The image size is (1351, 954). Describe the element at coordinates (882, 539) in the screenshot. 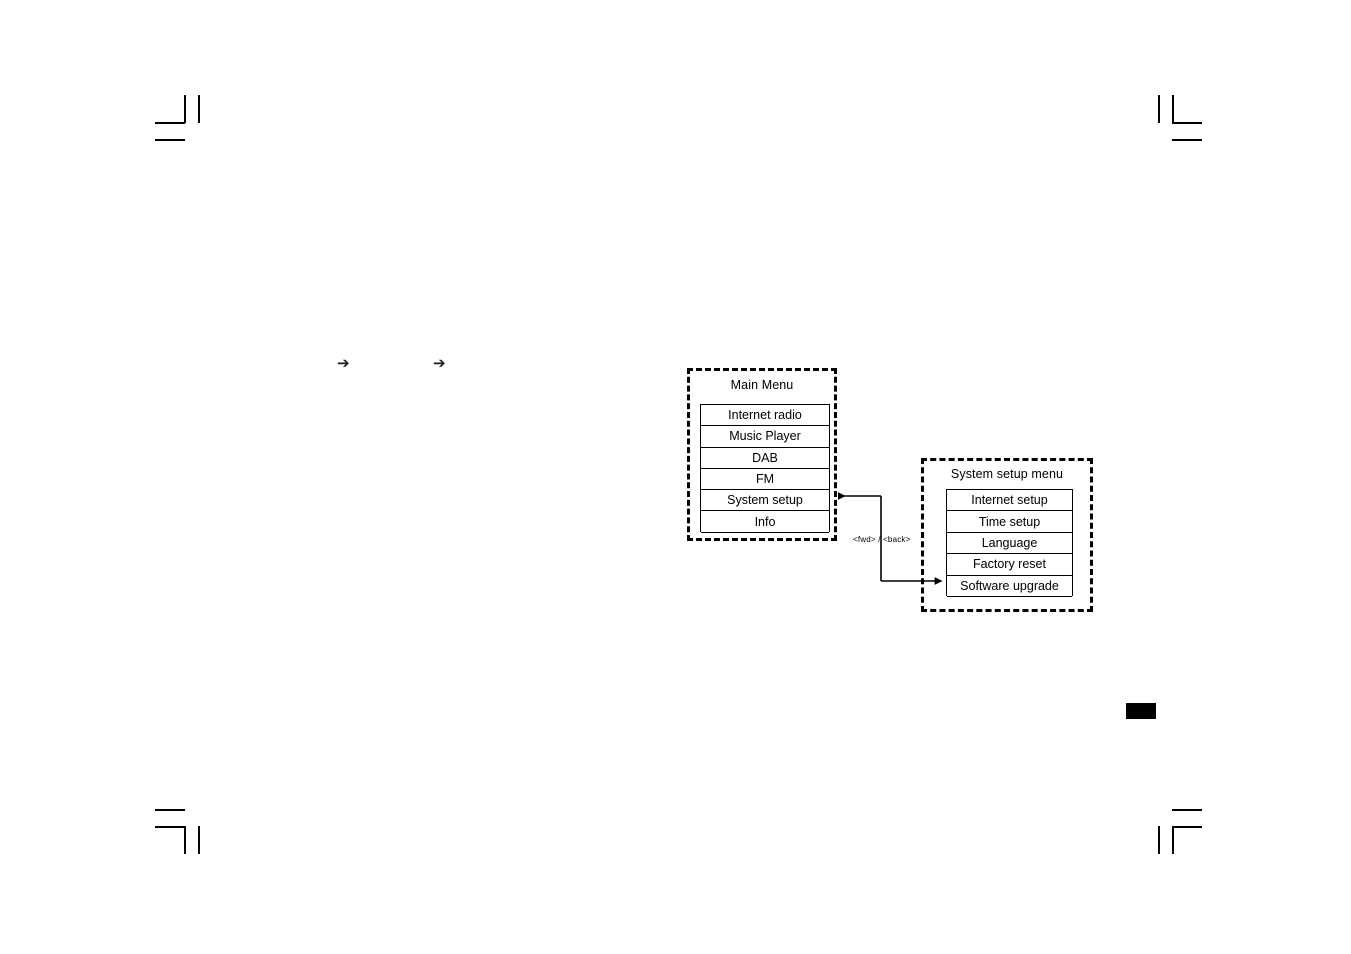

I see `connector-label: <fwd> / <back>` at that location.